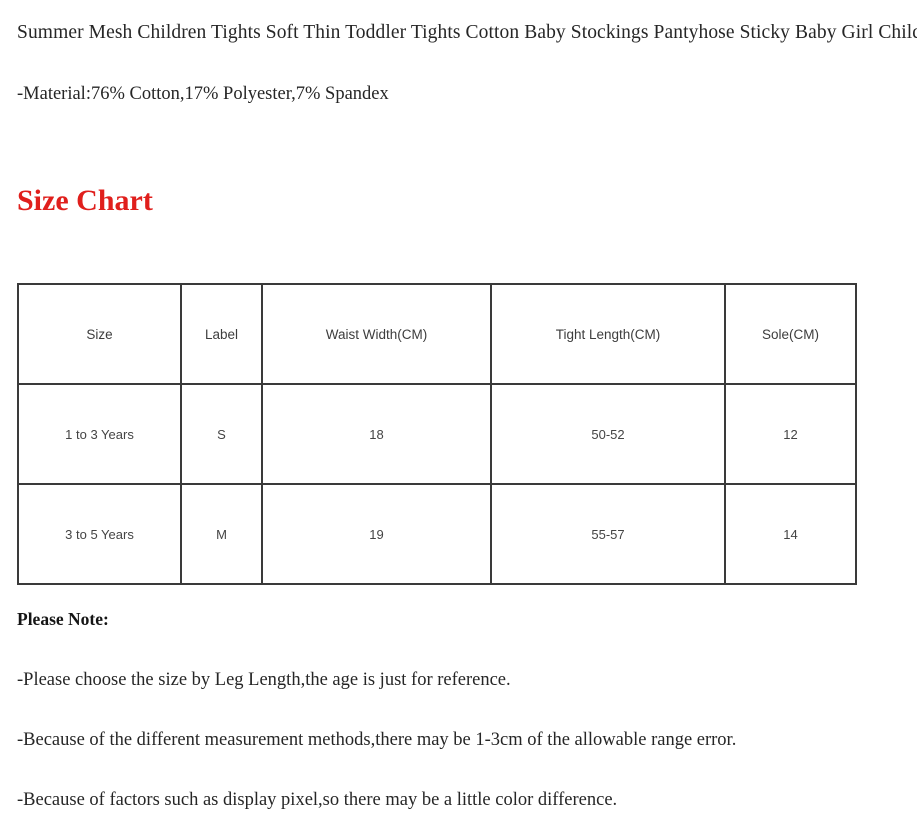 The height and width of the screenshot is (830, 917). What do you see at coordinates (608, 434) in the screenshot?
I see `cell-tight-length: 50-52` at bounding box center [608, 434].